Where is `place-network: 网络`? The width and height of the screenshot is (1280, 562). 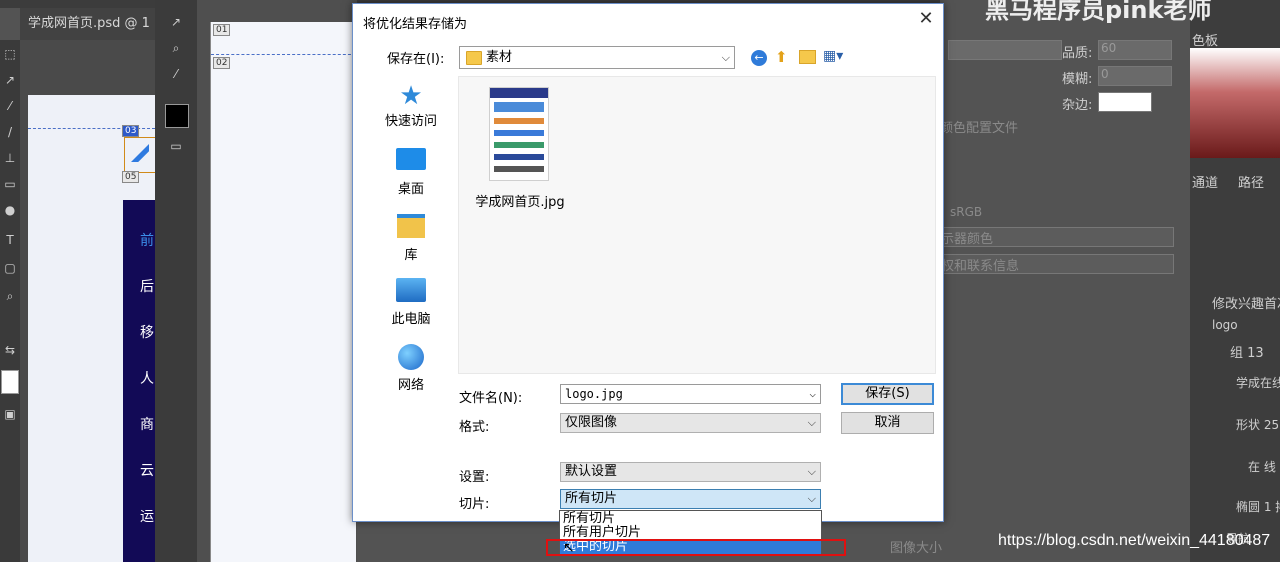
place-network: 网络 is located at coordinates (411, 368).